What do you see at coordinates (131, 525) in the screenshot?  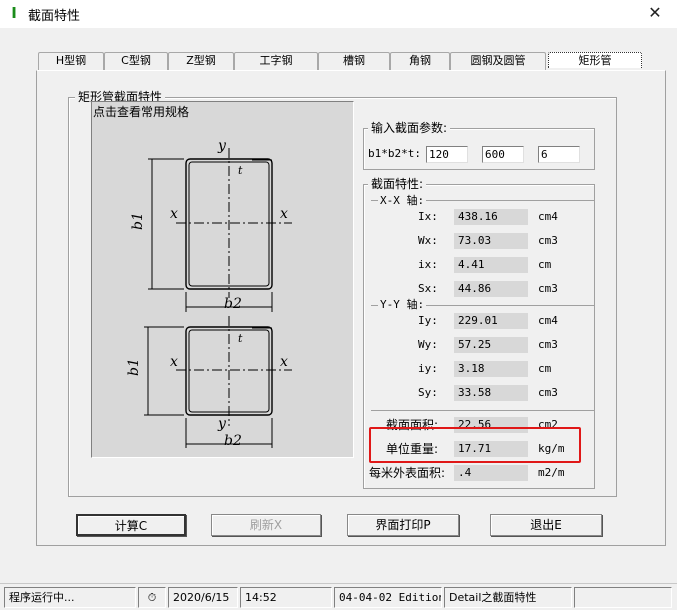 I see `calc-button: 计算C` at bounding box center [131, 525].